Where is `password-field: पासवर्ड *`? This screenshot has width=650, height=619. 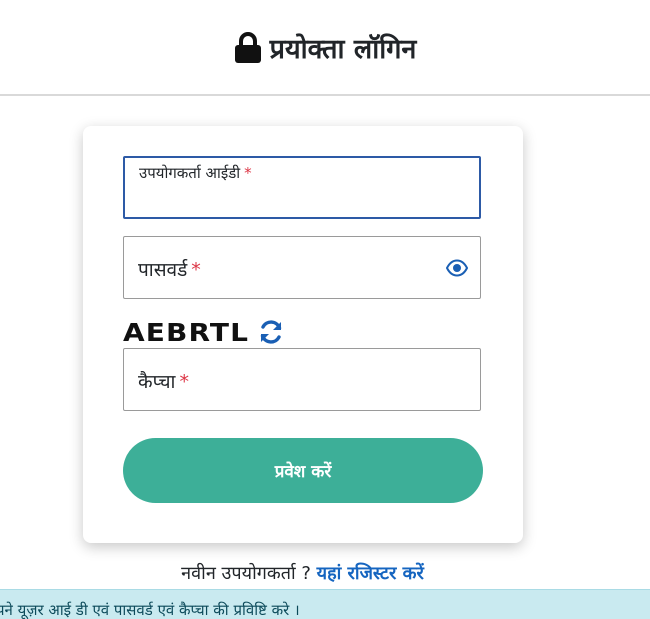 password-field: पासवर्ड * is located at coordinates (302, 267).